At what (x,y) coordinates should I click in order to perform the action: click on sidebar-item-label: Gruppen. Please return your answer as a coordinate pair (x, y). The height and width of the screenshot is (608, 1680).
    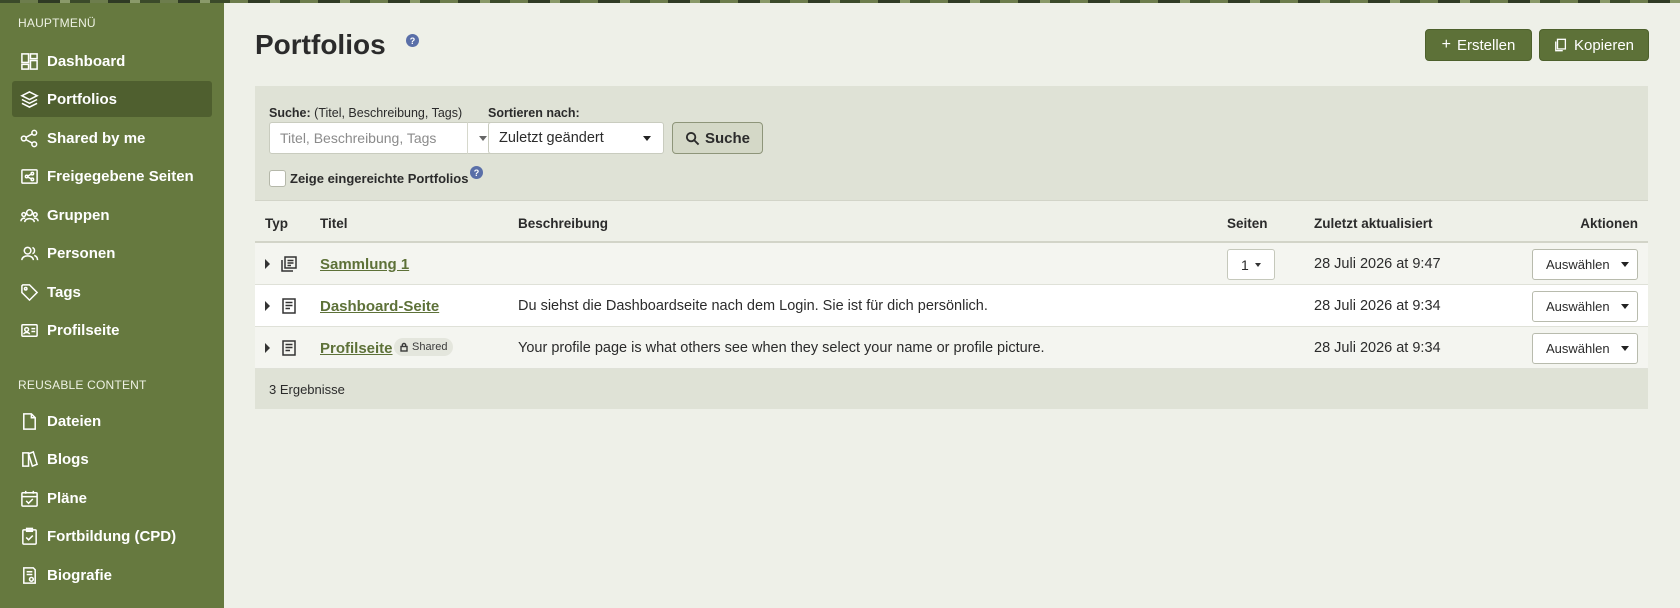
    Looking at the image, I should click on (78, 215).